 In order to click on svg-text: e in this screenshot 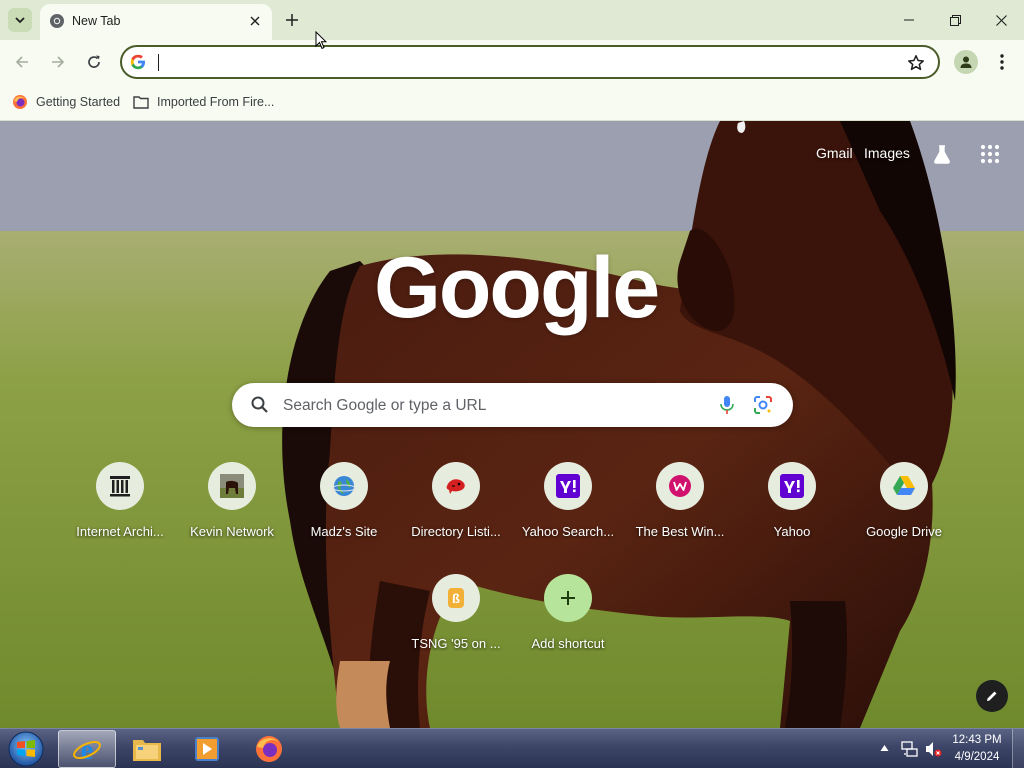, I will do `click(87, 749)`.